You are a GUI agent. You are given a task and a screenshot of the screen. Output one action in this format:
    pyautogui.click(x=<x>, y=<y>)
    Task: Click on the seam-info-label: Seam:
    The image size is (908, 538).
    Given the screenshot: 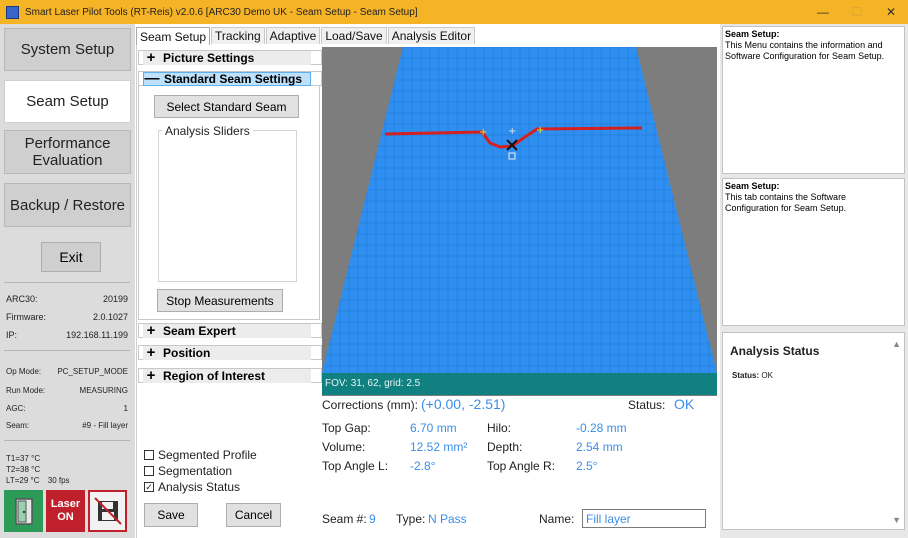 What is the action you would take?
    pyautogui.click(x=18, y=425)
    